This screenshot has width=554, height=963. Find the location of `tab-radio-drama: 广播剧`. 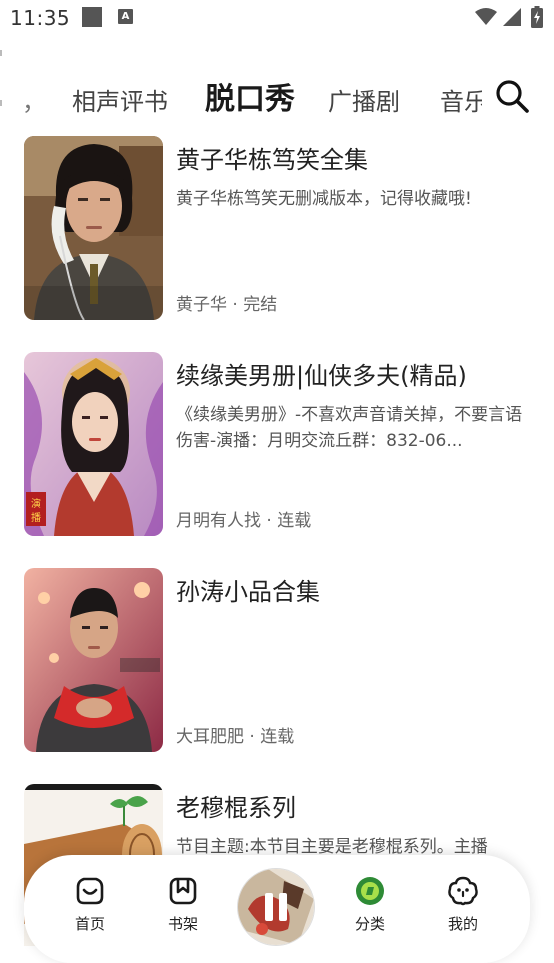

tab-radio-drama: 广播剧 is located at coordinates (364, 99).